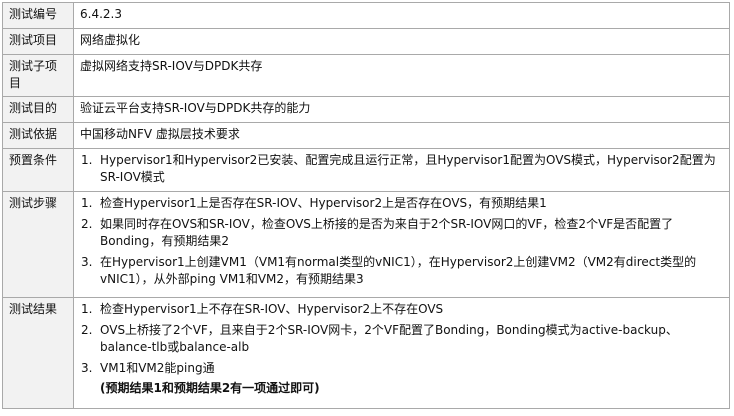  I want to click on row-test-item: 测试项目 网络虚拟化, so click(366, 41).